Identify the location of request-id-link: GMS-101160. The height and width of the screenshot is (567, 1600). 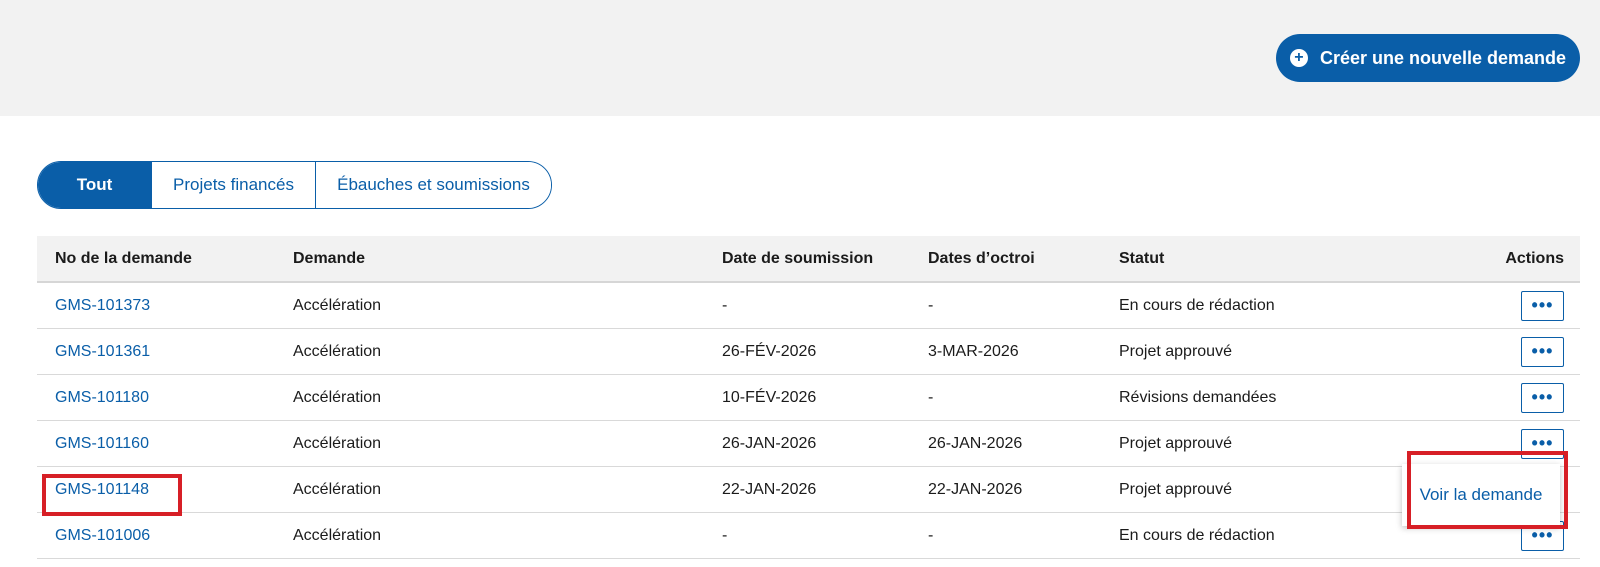
(102, 443).